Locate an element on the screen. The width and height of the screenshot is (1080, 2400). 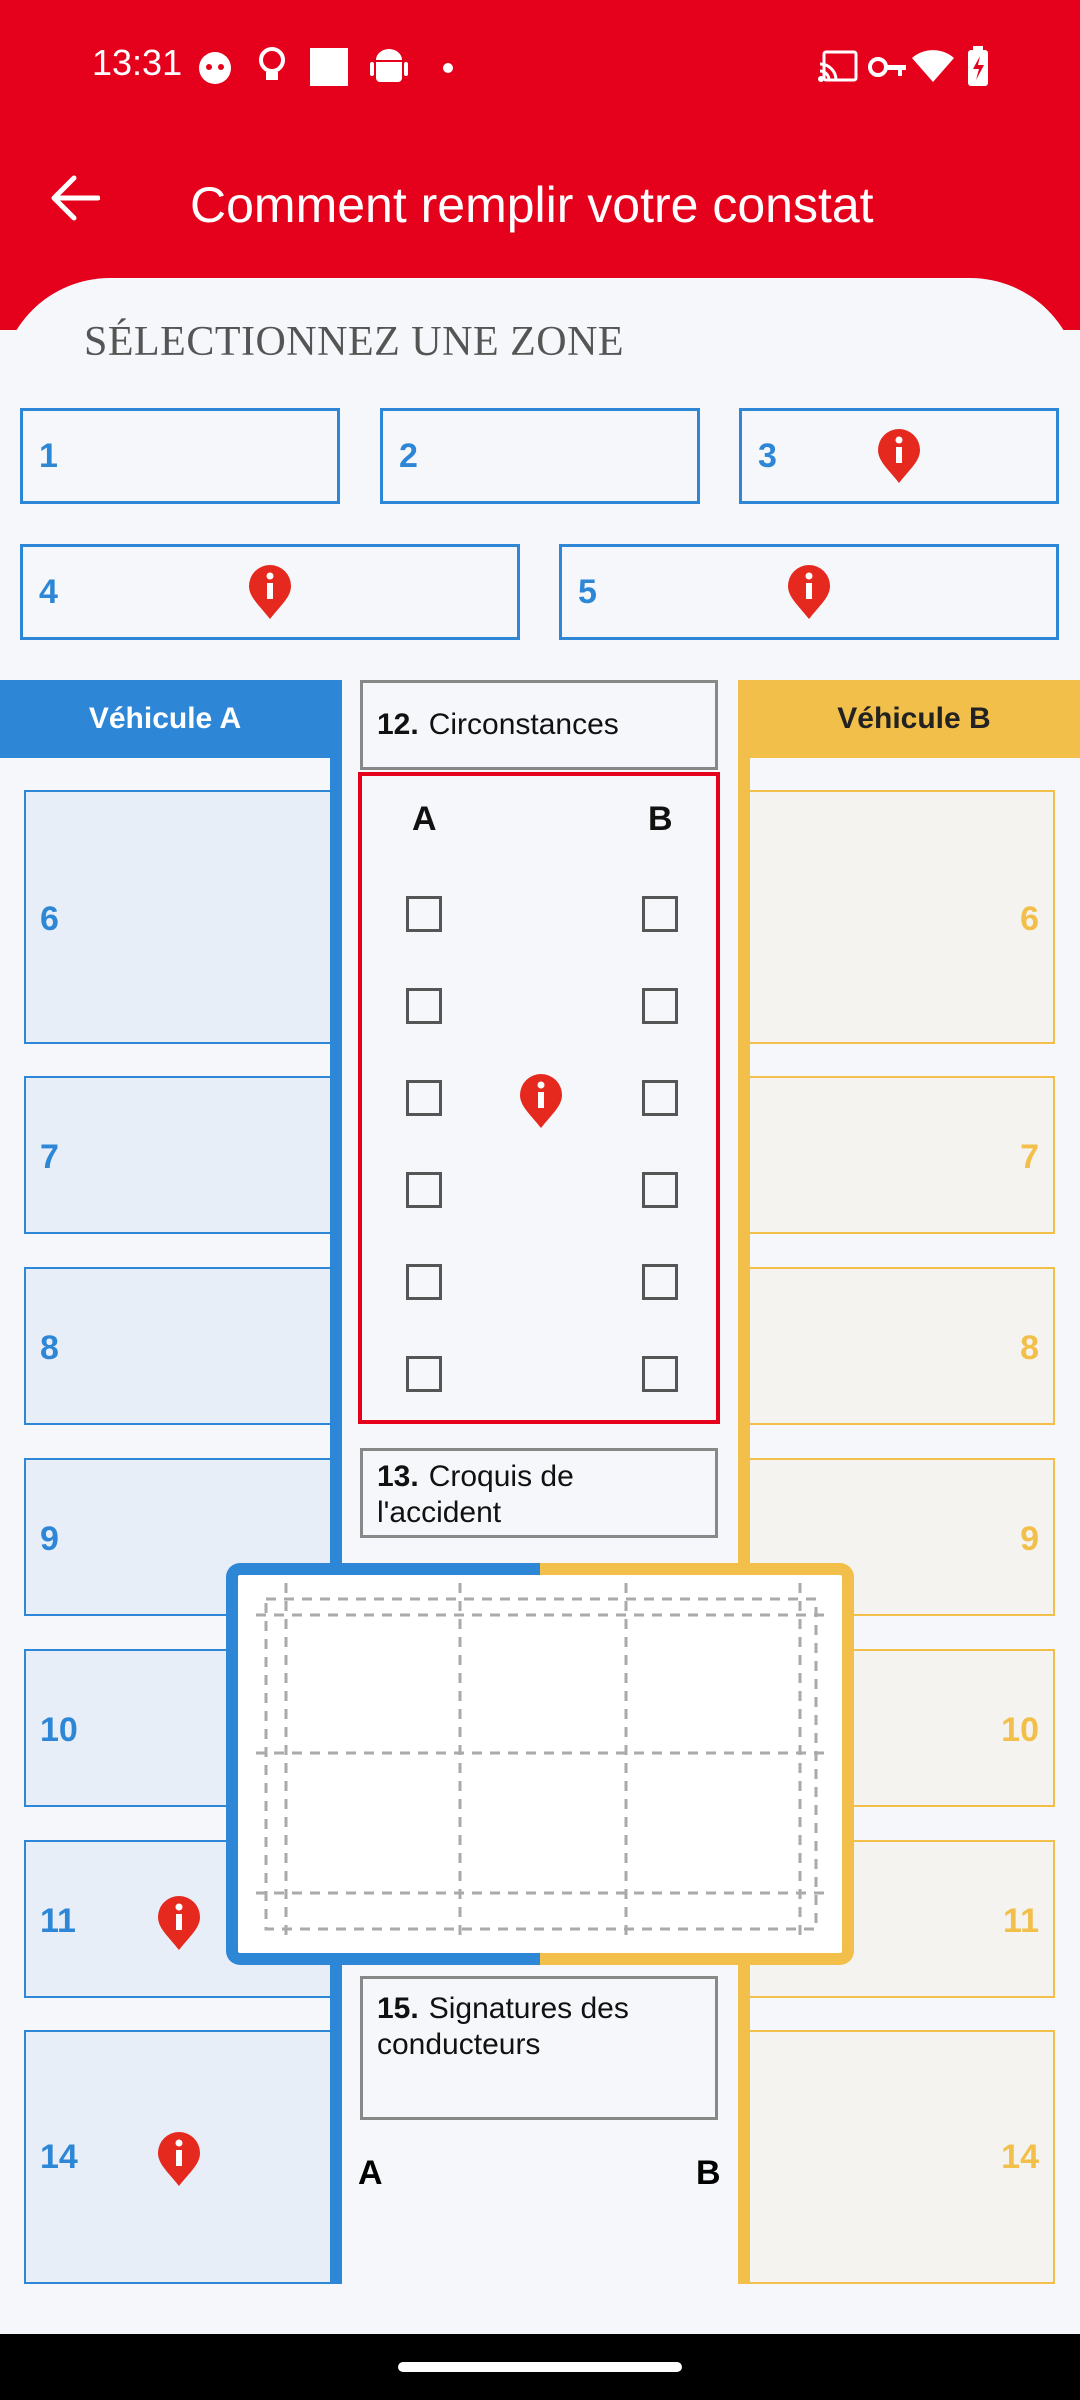
zone-button-5: 5 is located at coordinates (809, 592).